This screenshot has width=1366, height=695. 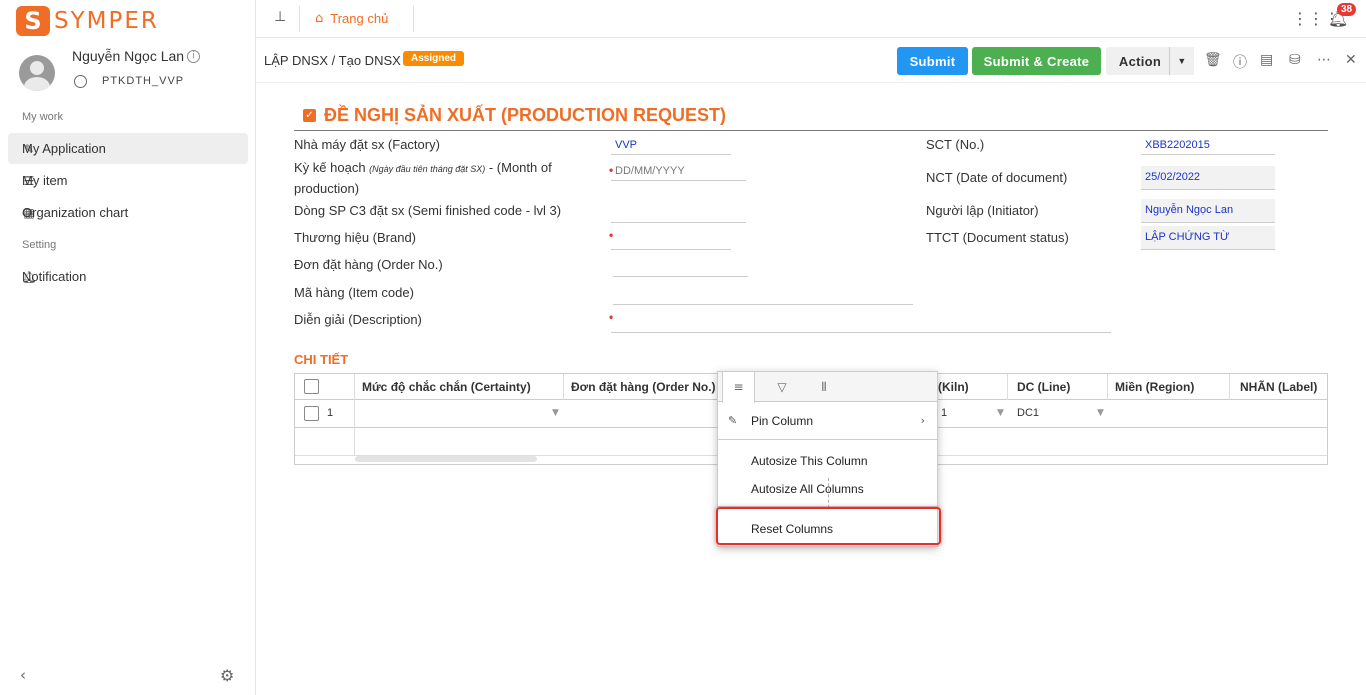 I want to click on dc-line-cell: DC1, so click(x=1028, y=413).